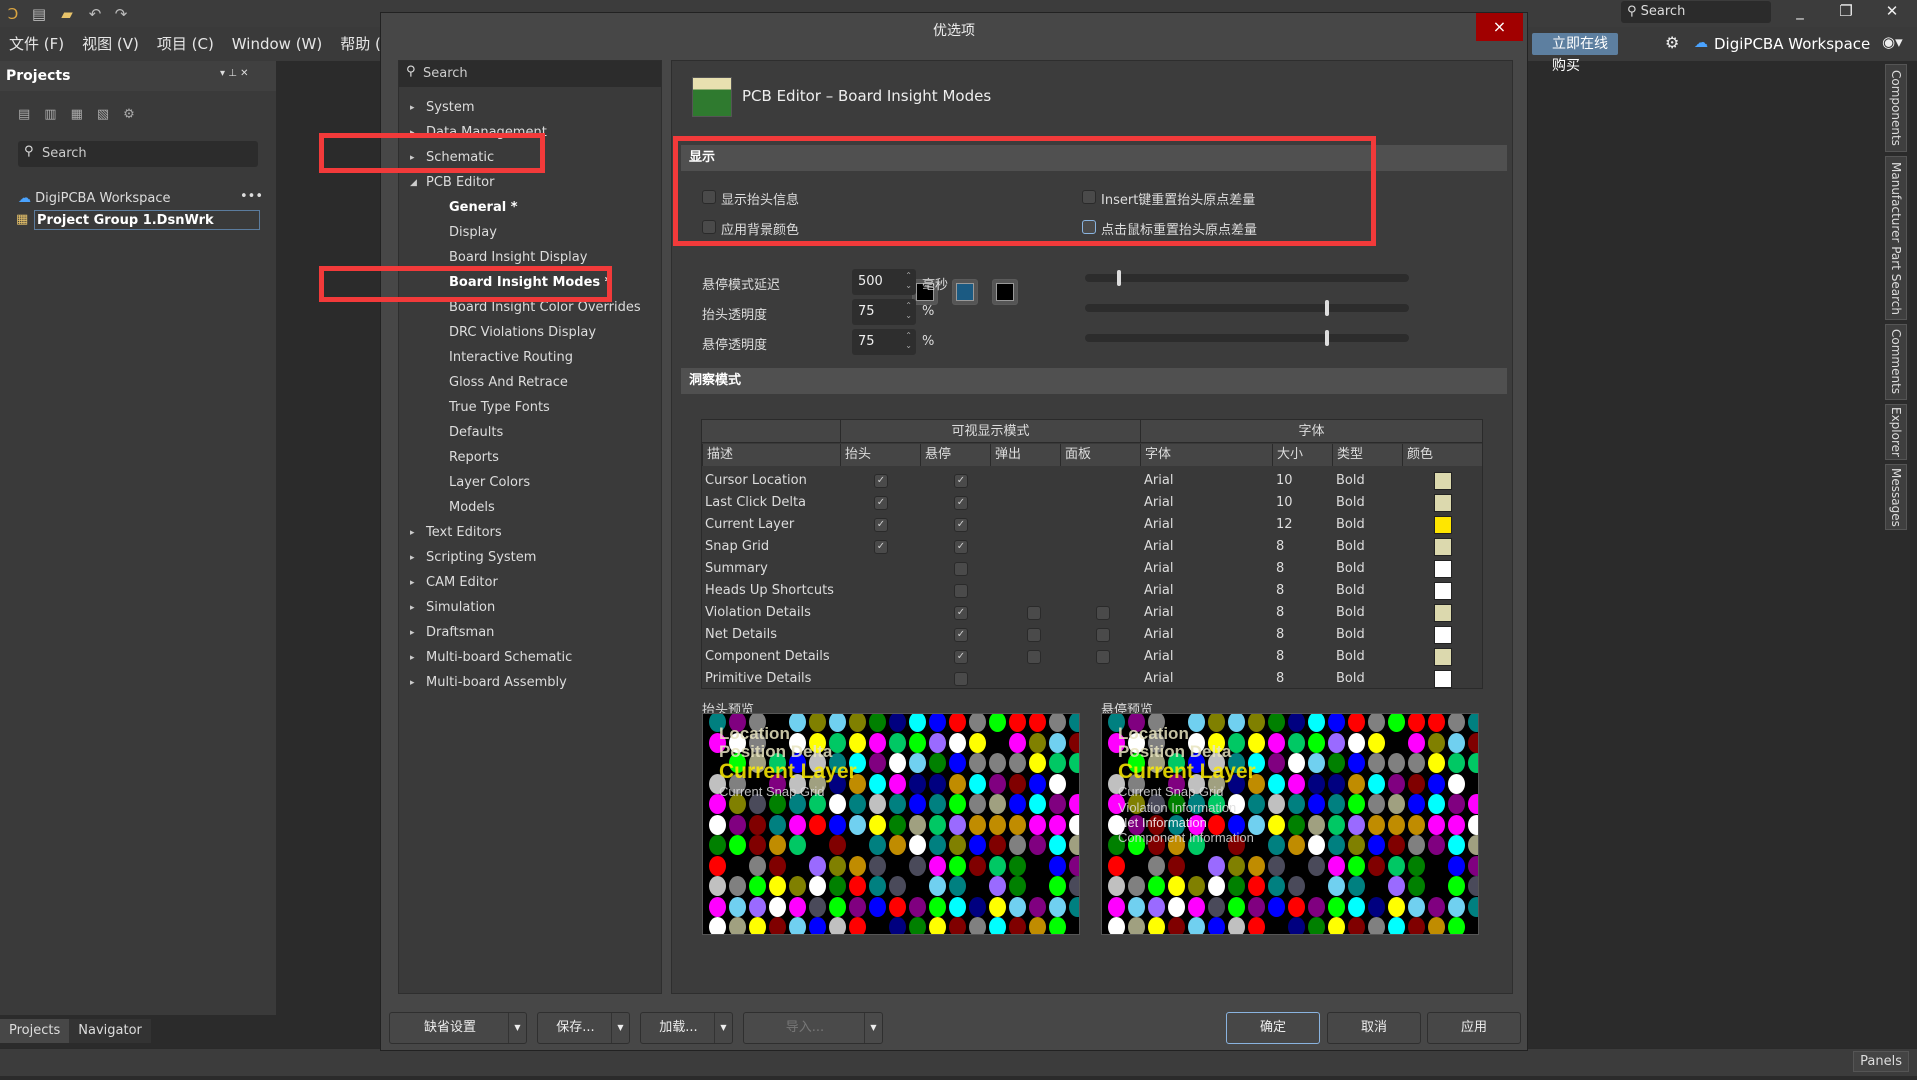 This screenshot has width=1917, height=1080. I want to click on restore-button: ❐, so click(1846, 13).